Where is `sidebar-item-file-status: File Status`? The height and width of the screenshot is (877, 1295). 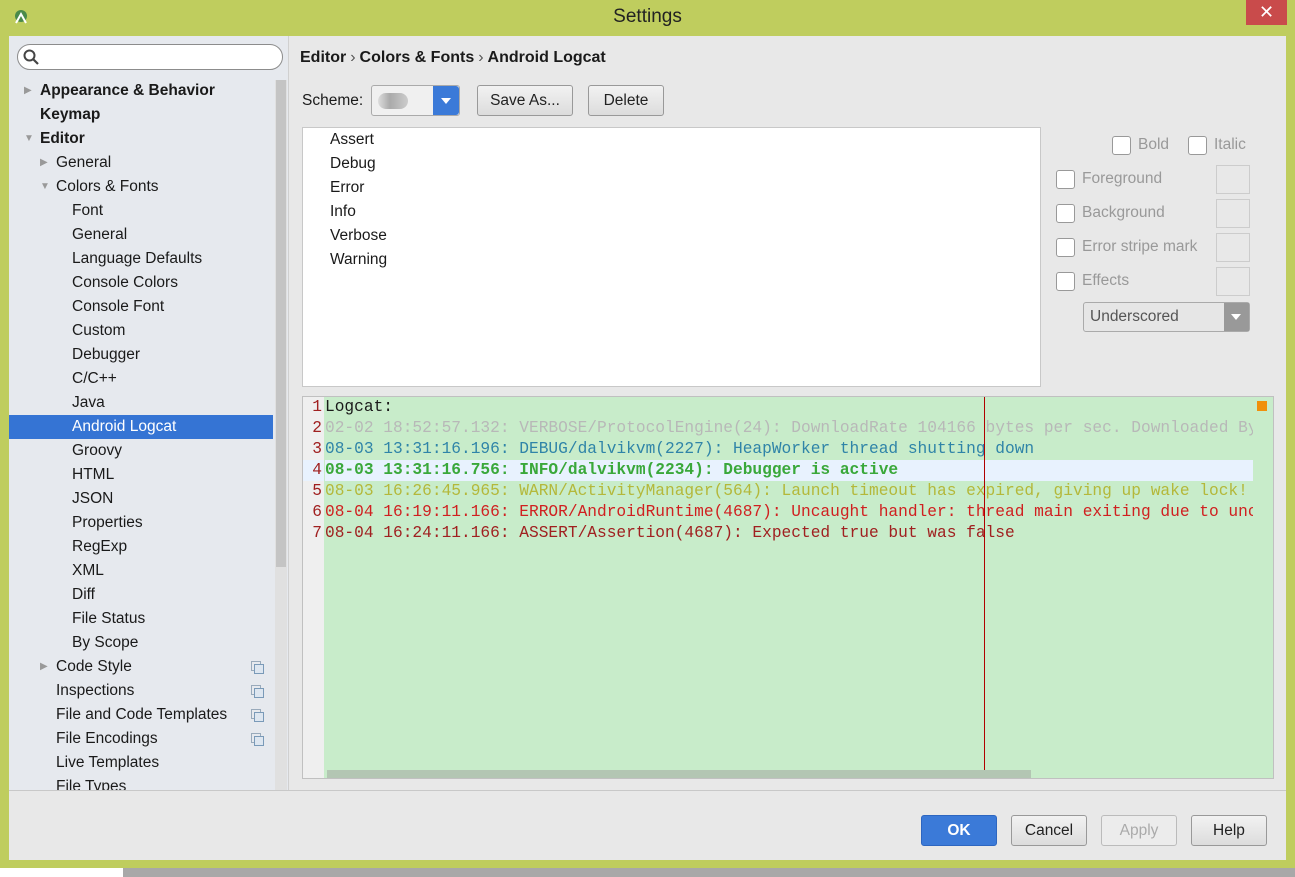
sidebar-item-file-status: File Status is located at coordinates (141, 619).